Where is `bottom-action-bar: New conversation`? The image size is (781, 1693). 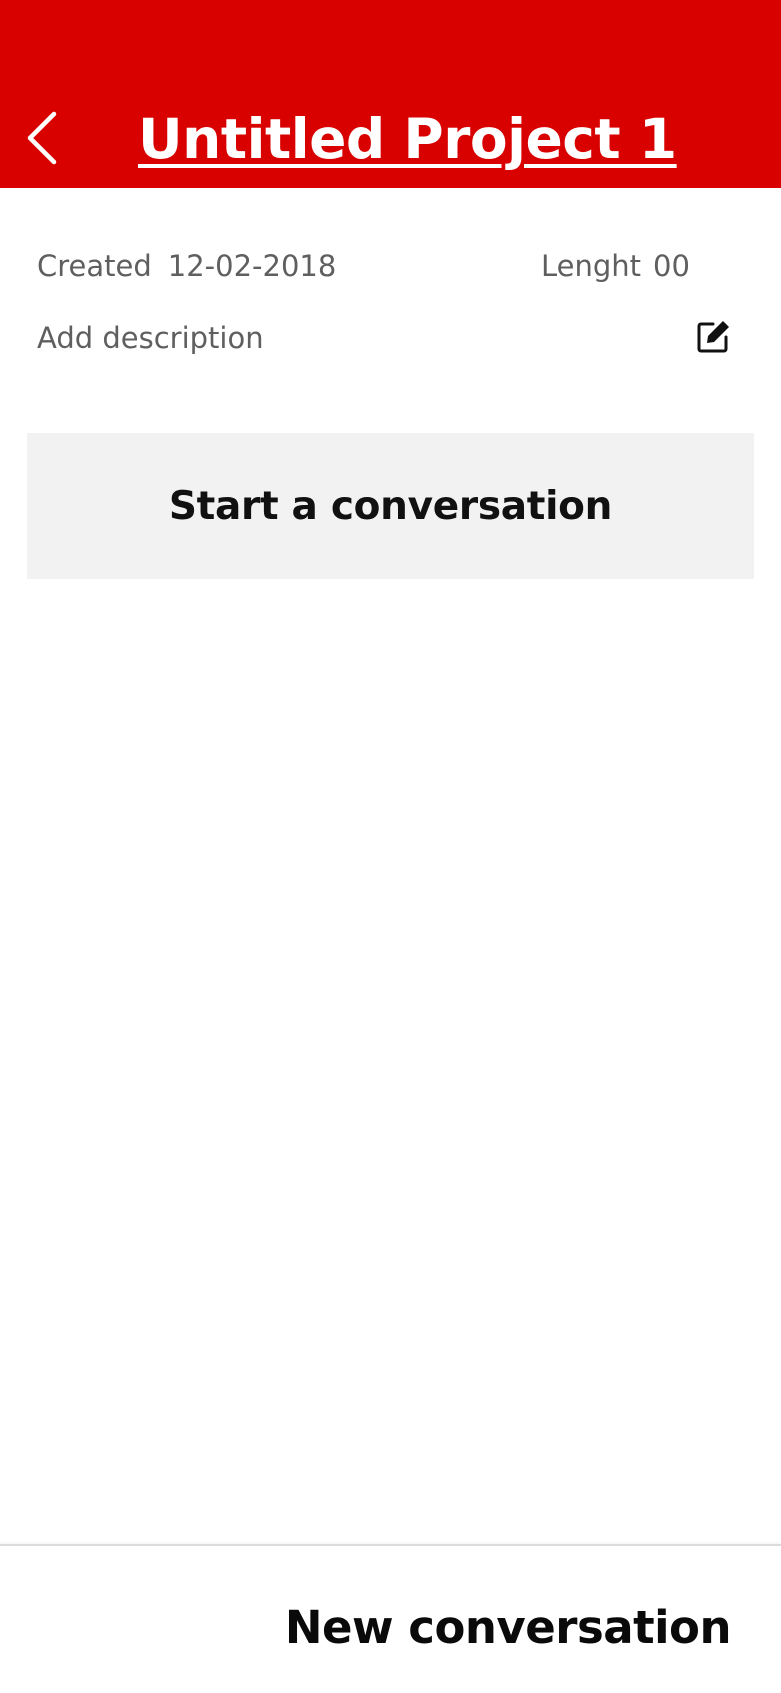
bottom-action-bar: New conversation is located at coordinates (390, 1618).